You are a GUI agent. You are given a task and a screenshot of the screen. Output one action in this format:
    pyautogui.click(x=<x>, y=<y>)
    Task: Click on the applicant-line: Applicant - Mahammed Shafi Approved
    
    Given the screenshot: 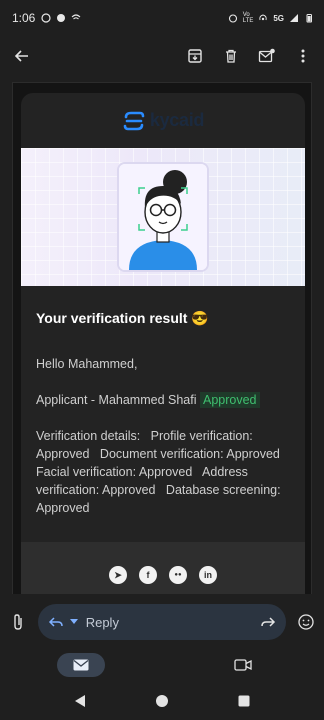 What is the action you would take?
    pyautogui.click(x=166, y=400)
    